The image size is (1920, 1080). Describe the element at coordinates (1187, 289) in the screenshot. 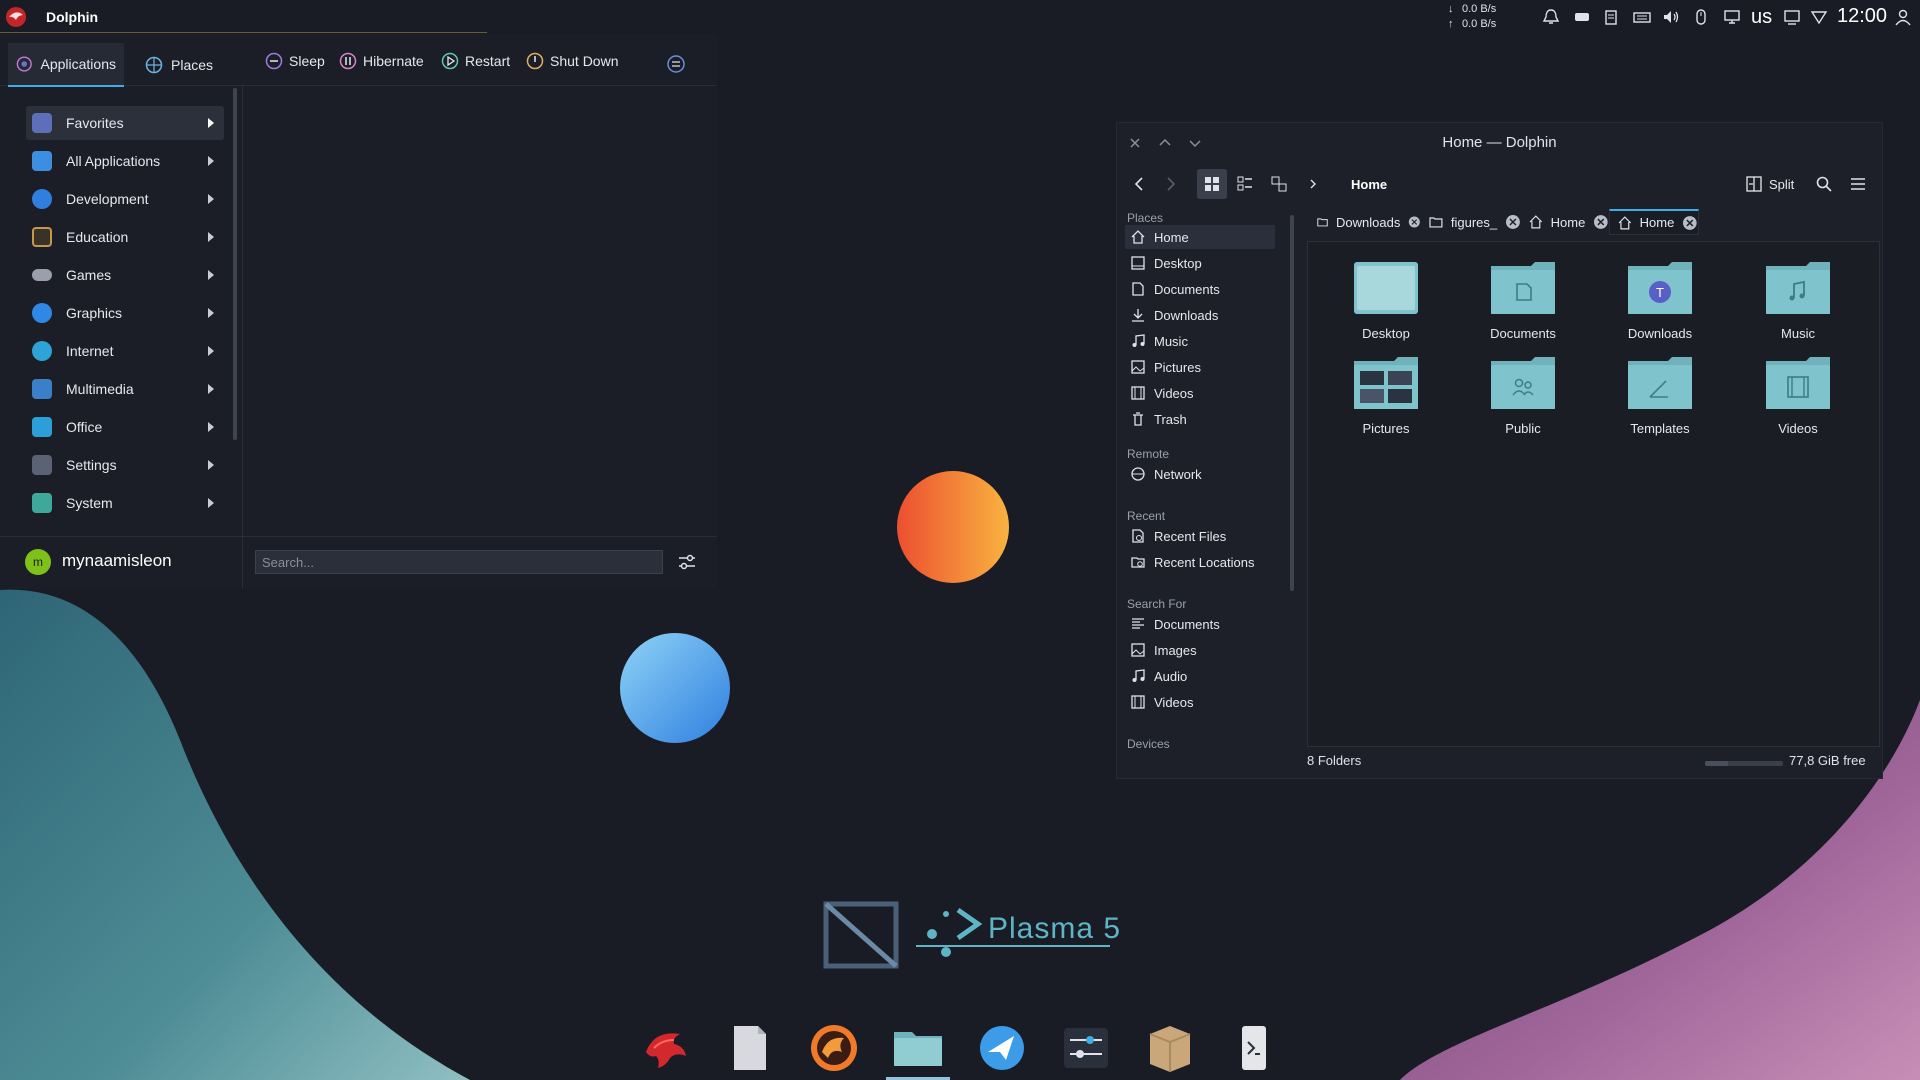

I see `sidebar-item-label: Documents` at that location.